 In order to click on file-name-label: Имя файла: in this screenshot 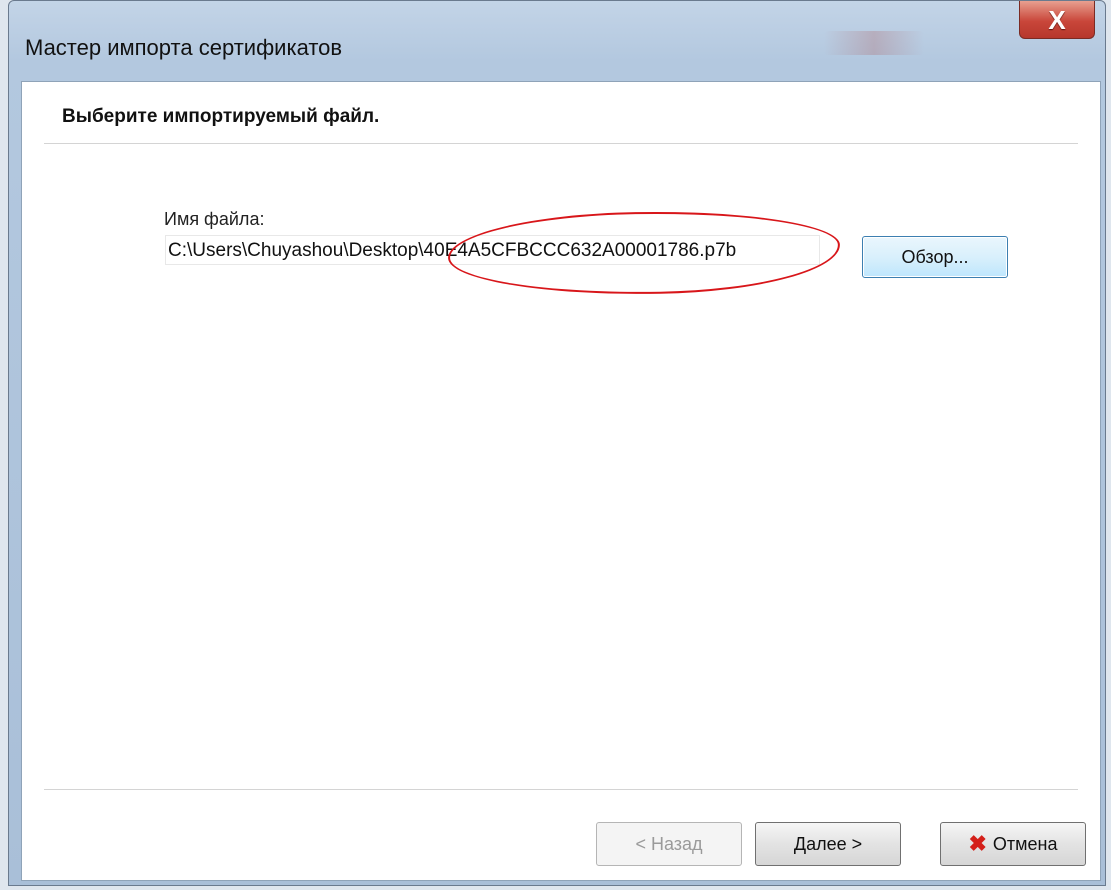, I will do `click(214, 219)`.